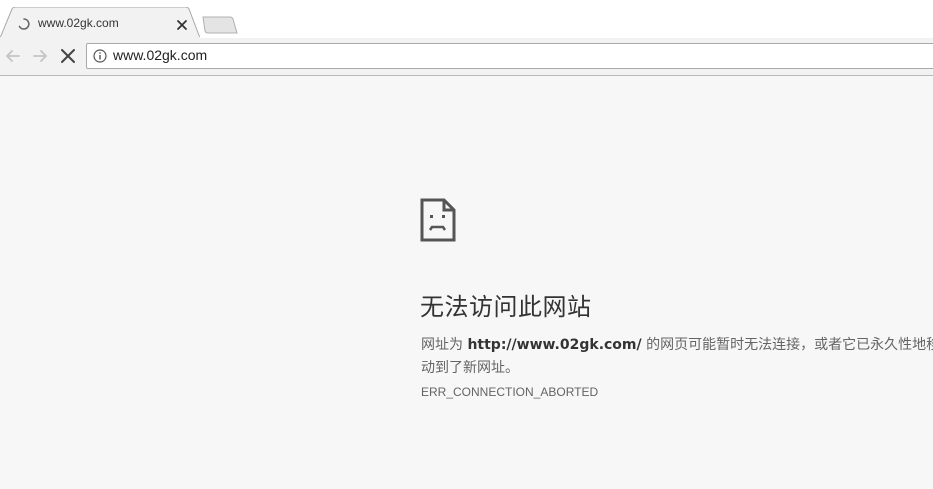 This screenshot has height=489, width=933. What do you see at coordinates (13, 56) in the screenshot?
I see `back-arrow-icon` at bounding box center [13, 56].